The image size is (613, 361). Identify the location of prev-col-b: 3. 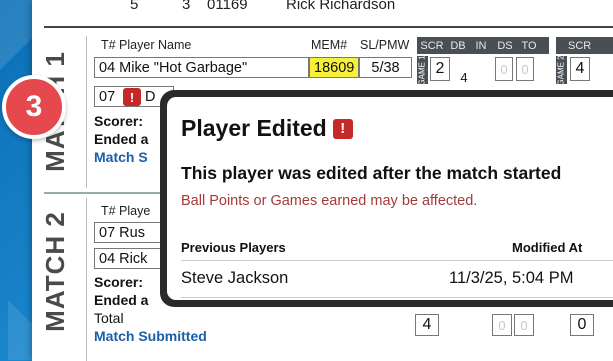
(186, 6).